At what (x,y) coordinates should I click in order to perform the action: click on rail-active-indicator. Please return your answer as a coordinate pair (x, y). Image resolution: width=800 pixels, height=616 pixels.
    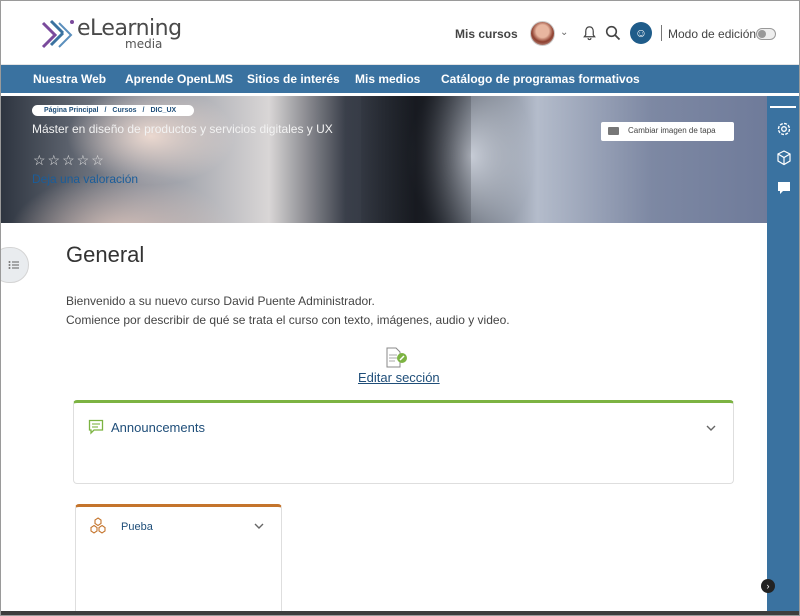
    Looking at the image, I should click on (783, 107).